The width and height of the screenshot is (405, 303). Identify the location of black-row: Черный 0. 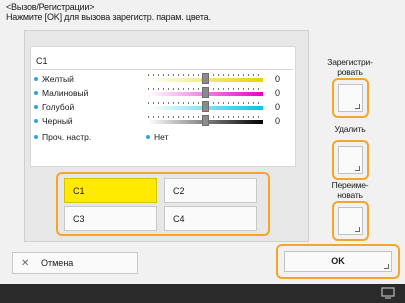
(164, 122).